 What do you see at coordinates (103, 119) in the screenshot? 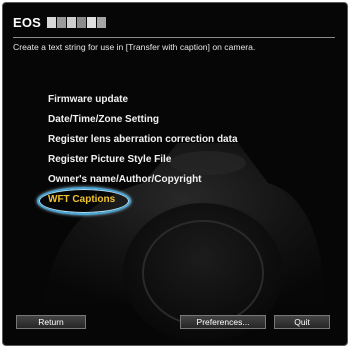
I see `menu-item-date-time-zone: Date/Time/Zone Setting` at bounding box center [103, 119].